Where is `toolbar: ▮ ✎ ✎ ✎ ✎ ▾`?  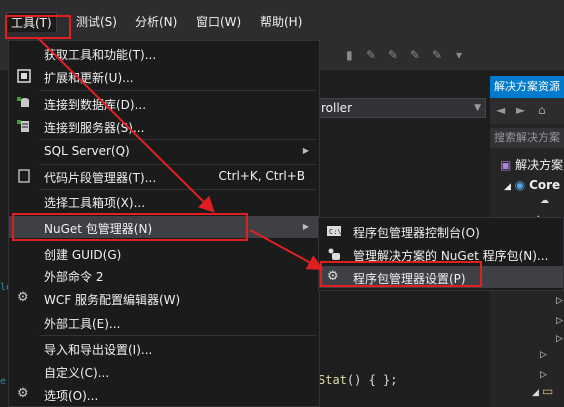 toolbar: ▮ ✎ ✎ ✎ ✎ ▾ is located at coordinates (442, 55).